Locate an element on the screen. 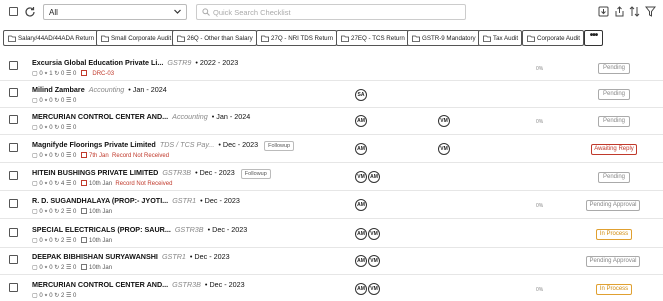 The width and height of the screenshot is (663, 301). filter-icon is located at coordinates (650, 11).